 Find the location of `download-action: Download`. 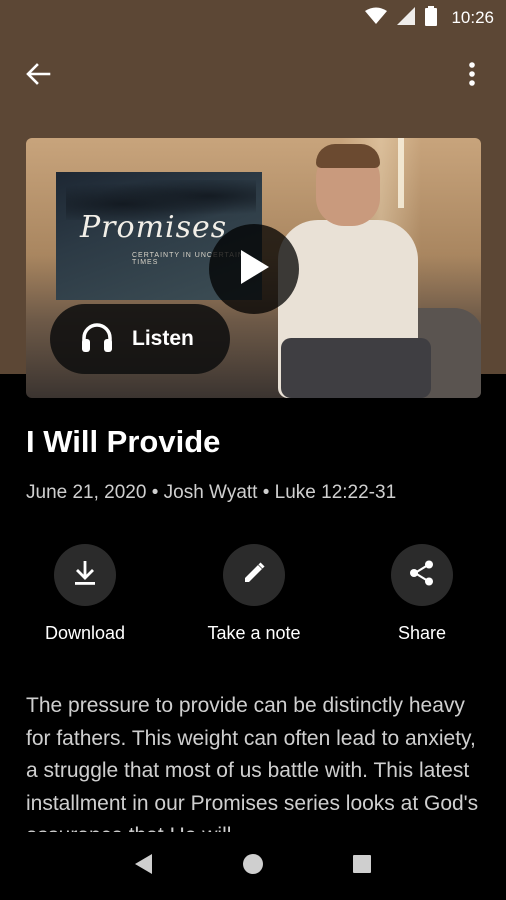

download-action: Download is located at coordinates (85, 594).